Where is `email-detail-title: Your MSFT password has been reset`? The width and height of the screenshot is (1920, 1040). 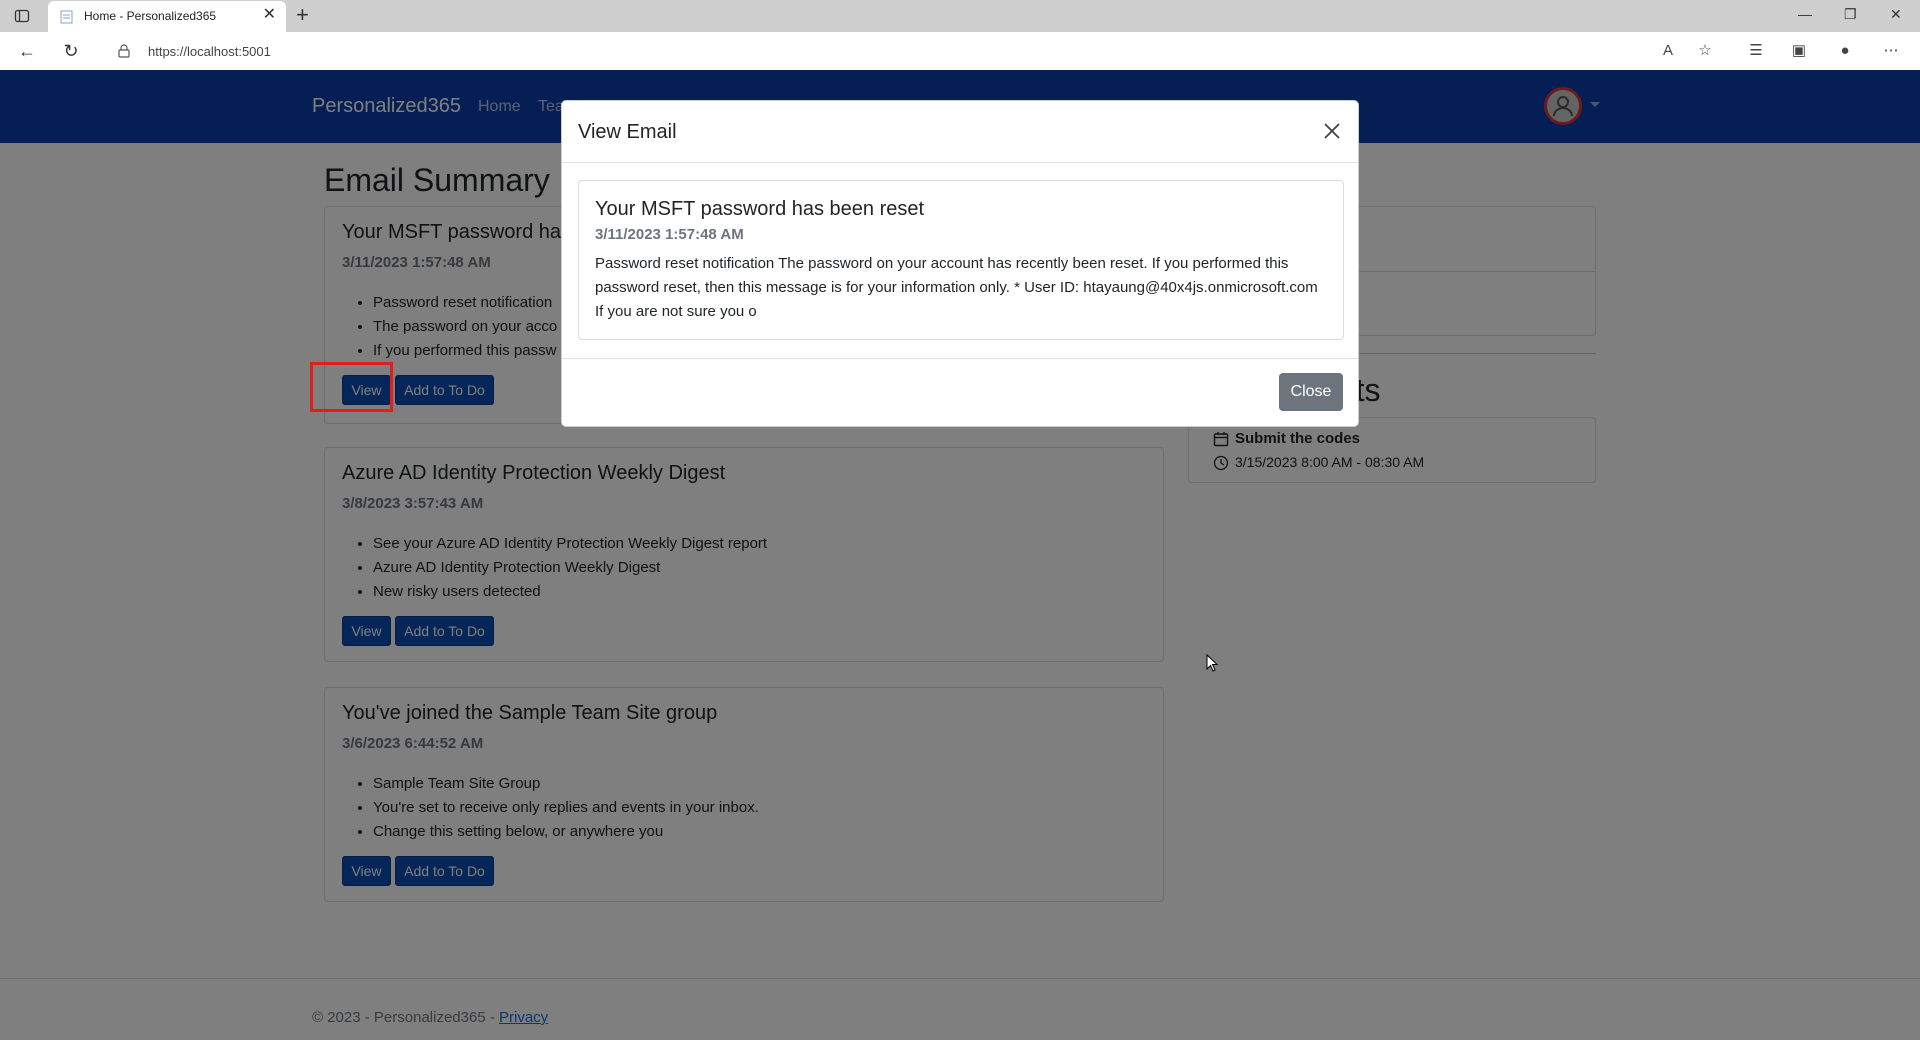
email-detail-title: Your MSFT password has been reset is located at coordinates (760, 209).